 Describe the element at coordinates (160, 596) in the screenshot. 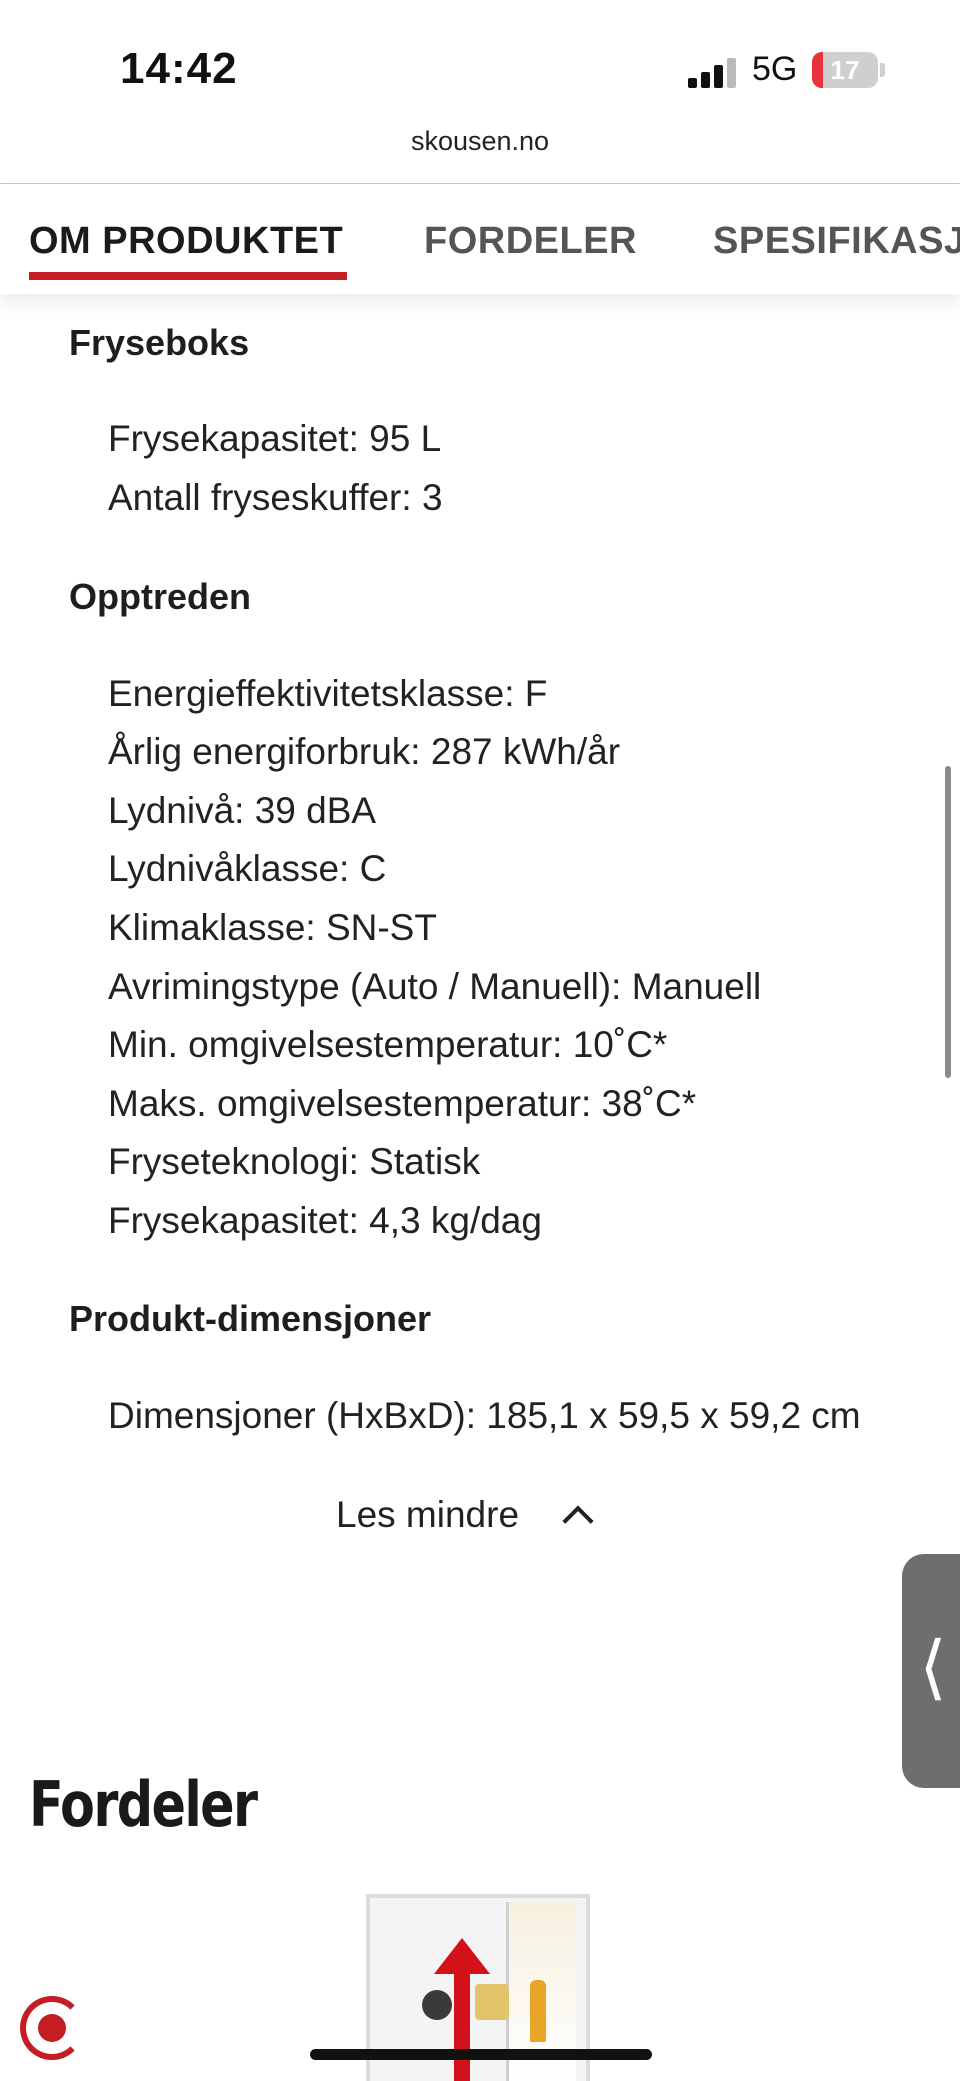

I see `section-heading-opptreden: Opptreden` at that location.